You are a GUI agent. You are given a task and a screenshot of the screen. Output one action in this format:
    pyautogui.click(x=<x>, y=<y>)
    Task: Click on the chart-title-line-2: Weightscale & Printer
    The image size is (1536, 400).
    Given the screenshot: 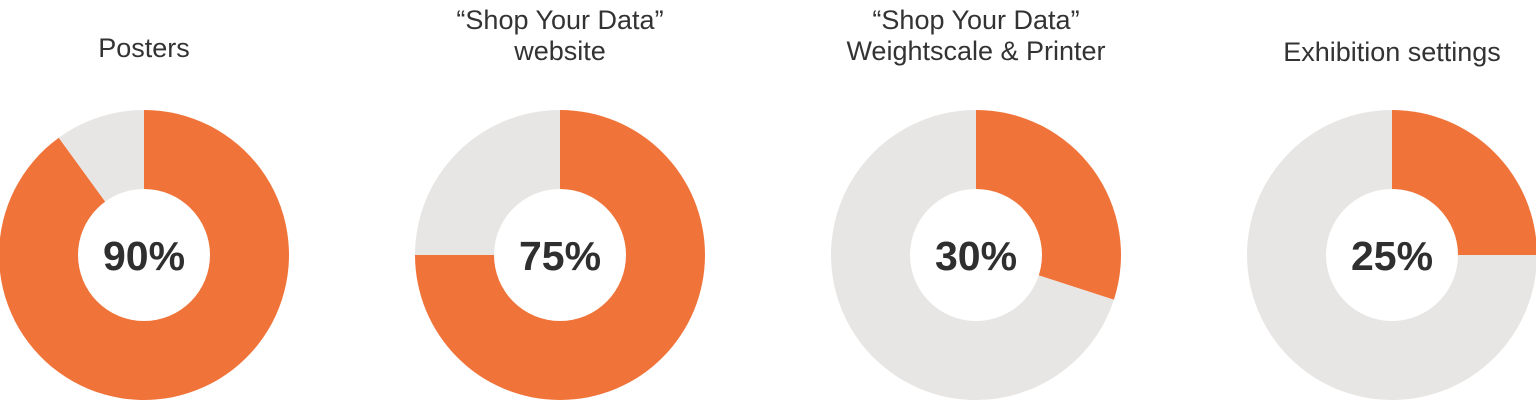 What is the action you would take?
    pyautogui.click(x=976, y=51)
    